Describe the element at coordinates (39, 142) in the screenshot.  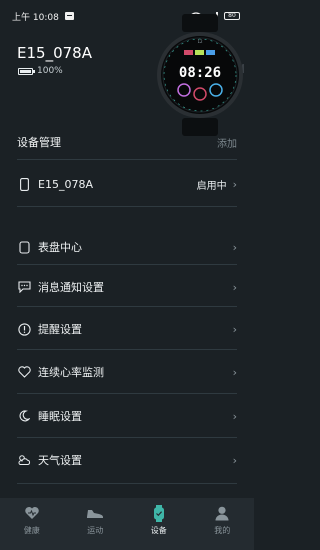
I see `section-title: 设备管理` at that location.